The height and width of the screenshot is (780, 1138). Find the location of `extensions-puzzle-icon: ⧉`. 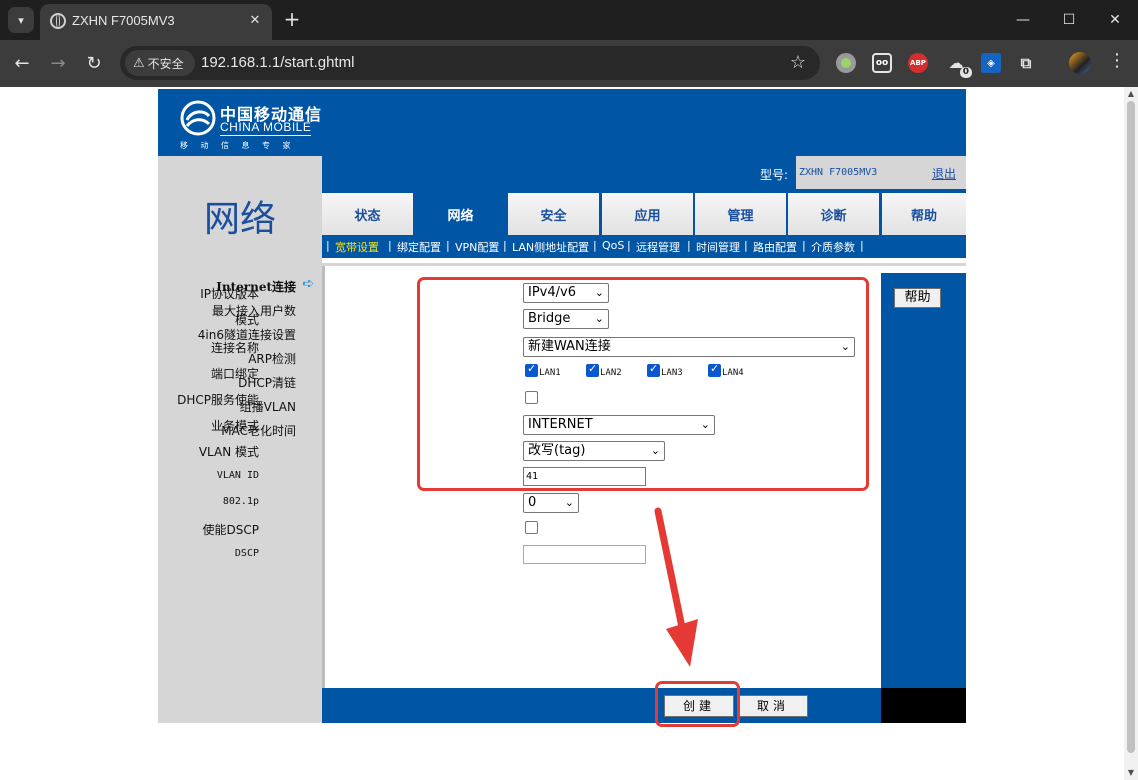

extensions-puzzle-icon: ⧉ is located at coordinates (1026, 63).